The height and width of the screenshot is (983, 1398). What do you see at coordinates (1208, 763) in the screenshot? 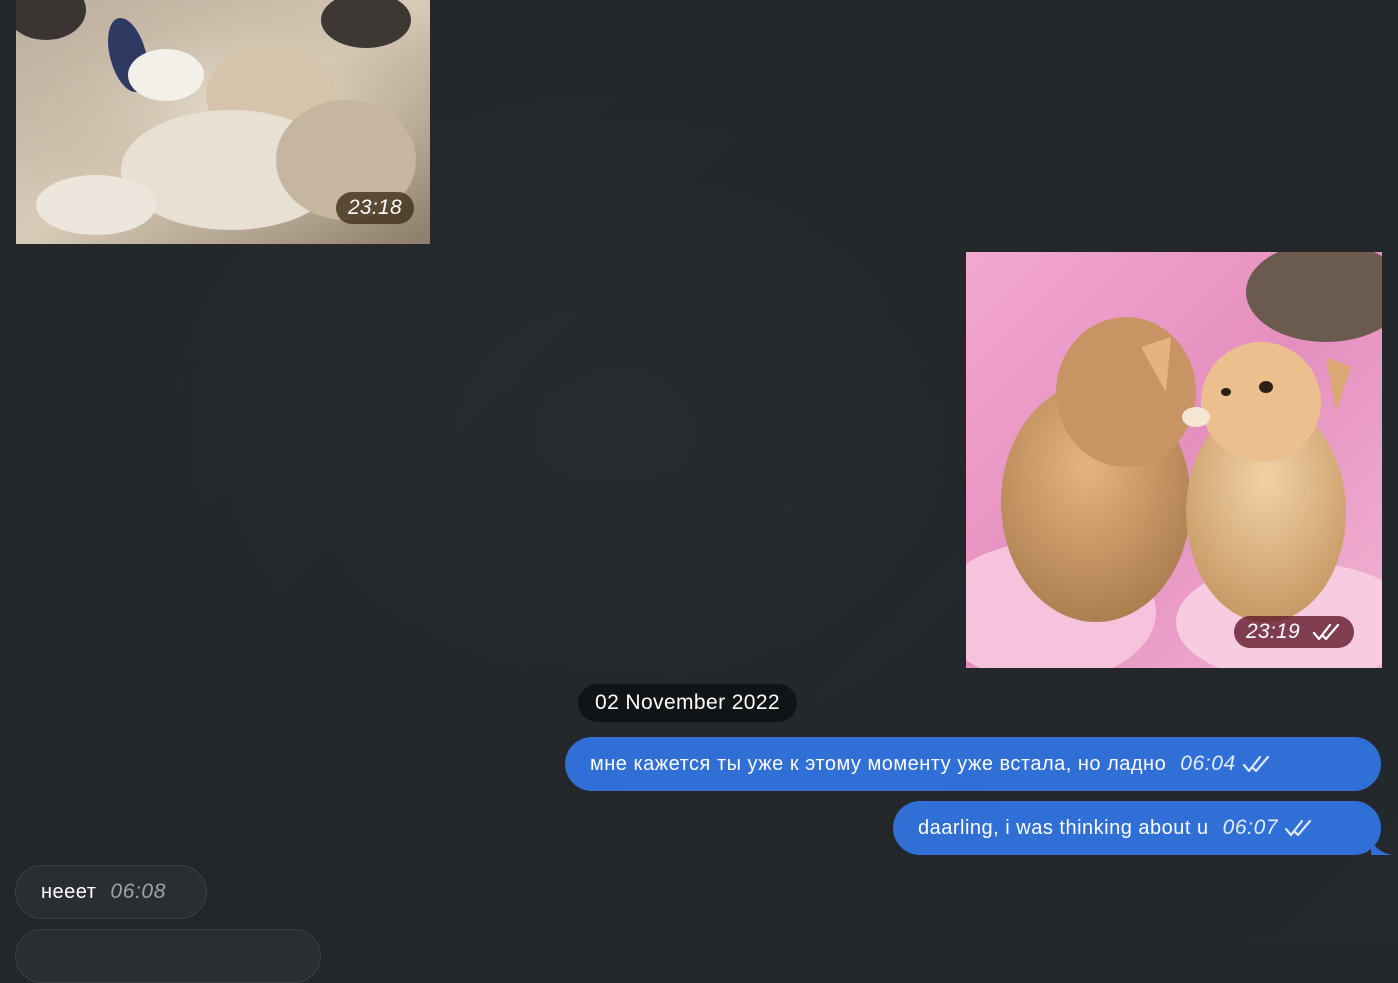
I see `message-time: 06:04` at bounding box center [1208, 763].